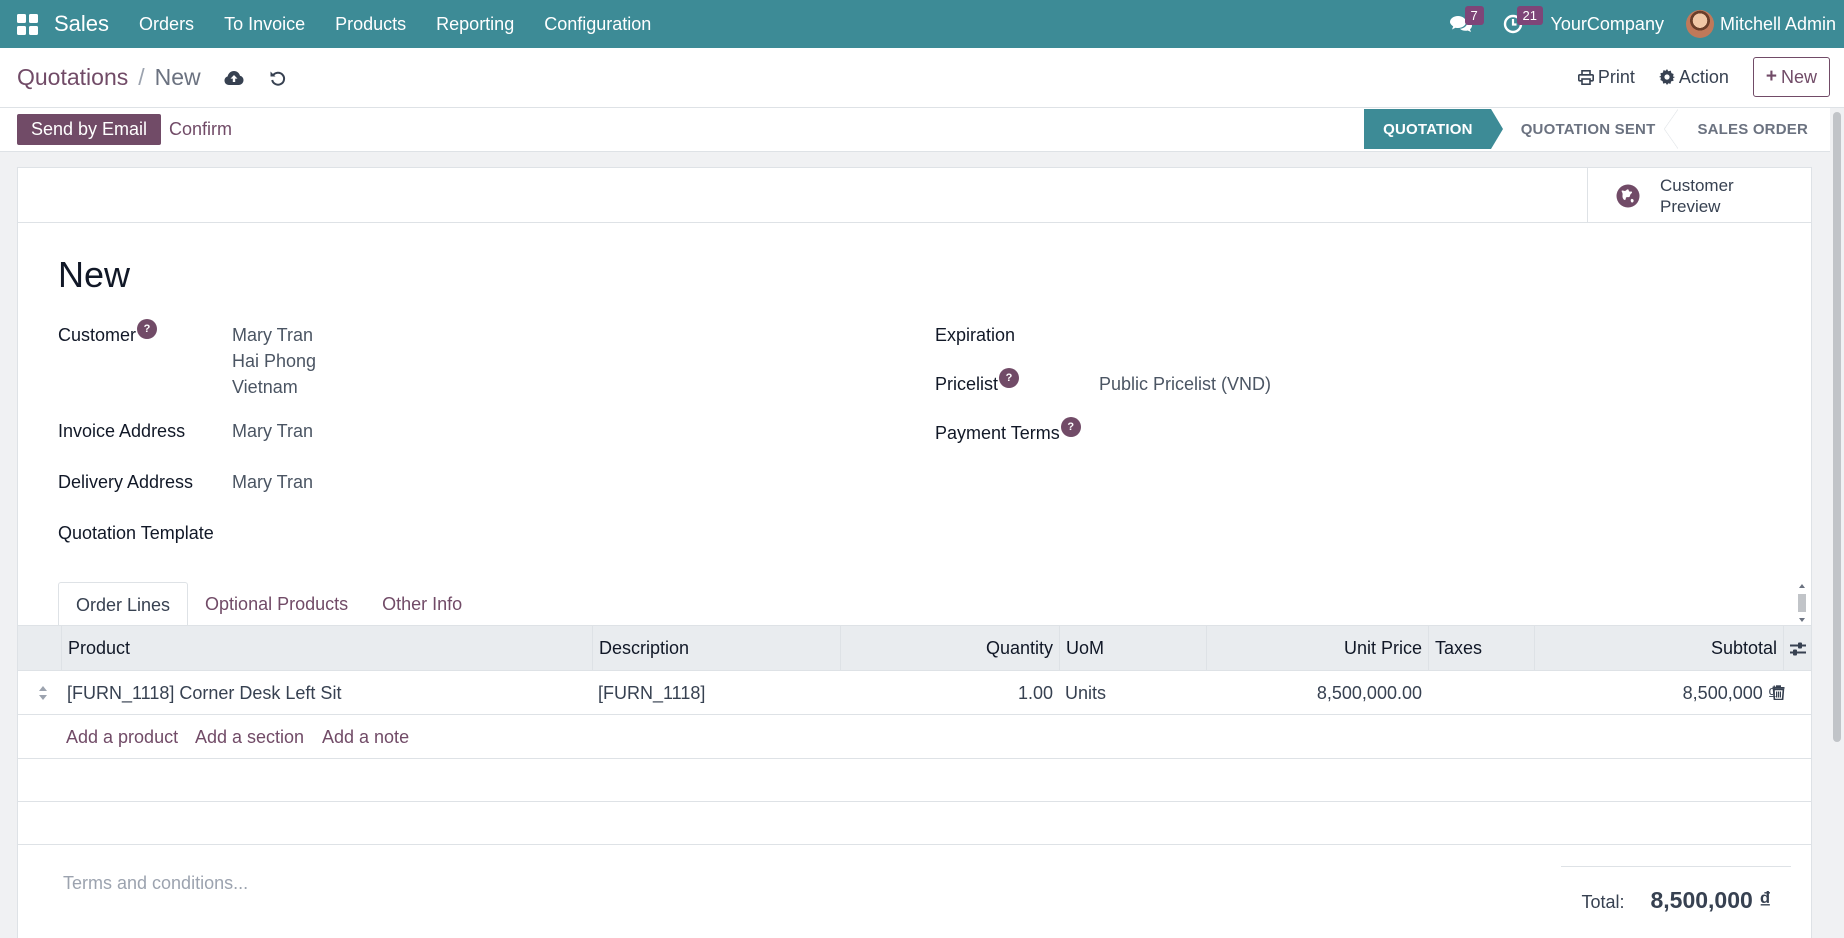  I want to click on stage-quotation-sent: QUOTATION SENT, so click(1585, 129).